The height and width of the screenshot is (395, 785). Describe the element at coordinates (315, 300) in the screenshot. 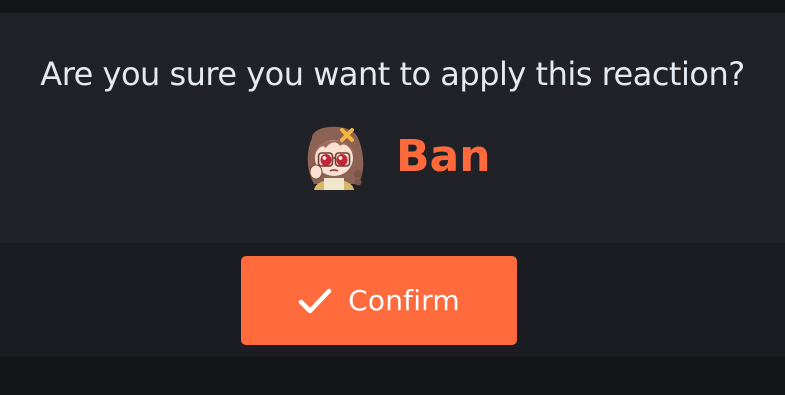

I see `check-icon` at that location.